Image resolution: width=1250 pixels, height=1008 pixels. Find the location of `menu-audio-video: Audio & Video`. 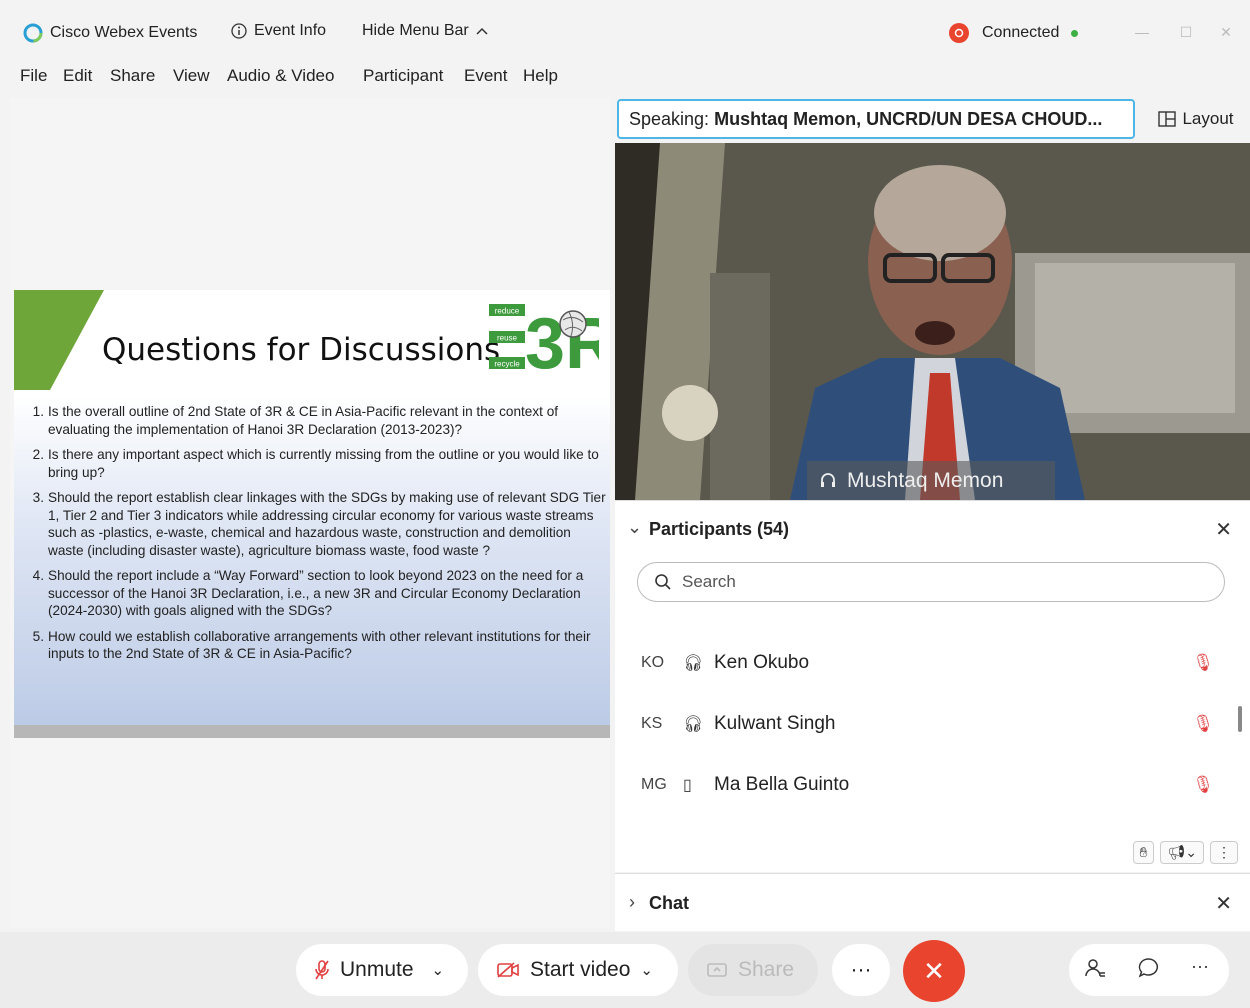

menu-audio-video: Audio & Video is located at coordinates (280, 76).